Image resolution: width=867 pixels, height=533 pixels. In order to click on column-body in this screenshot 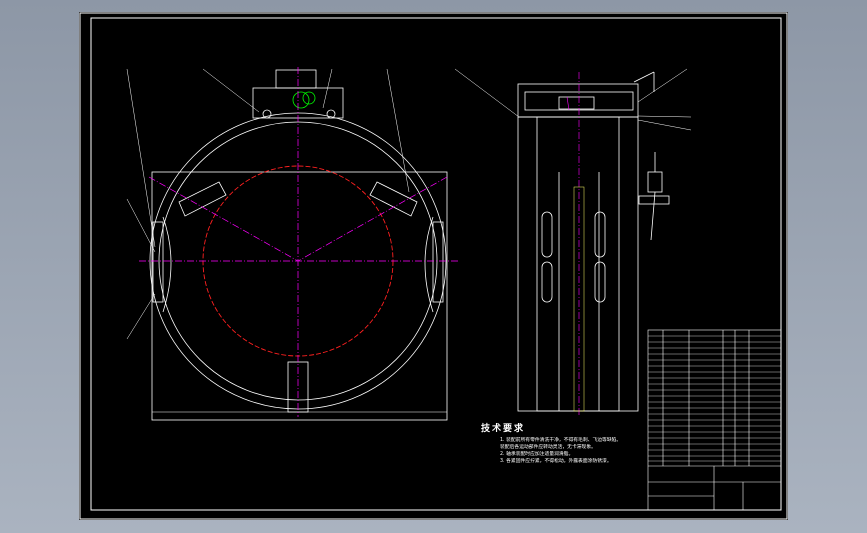, I will do `click(578, 264)`.